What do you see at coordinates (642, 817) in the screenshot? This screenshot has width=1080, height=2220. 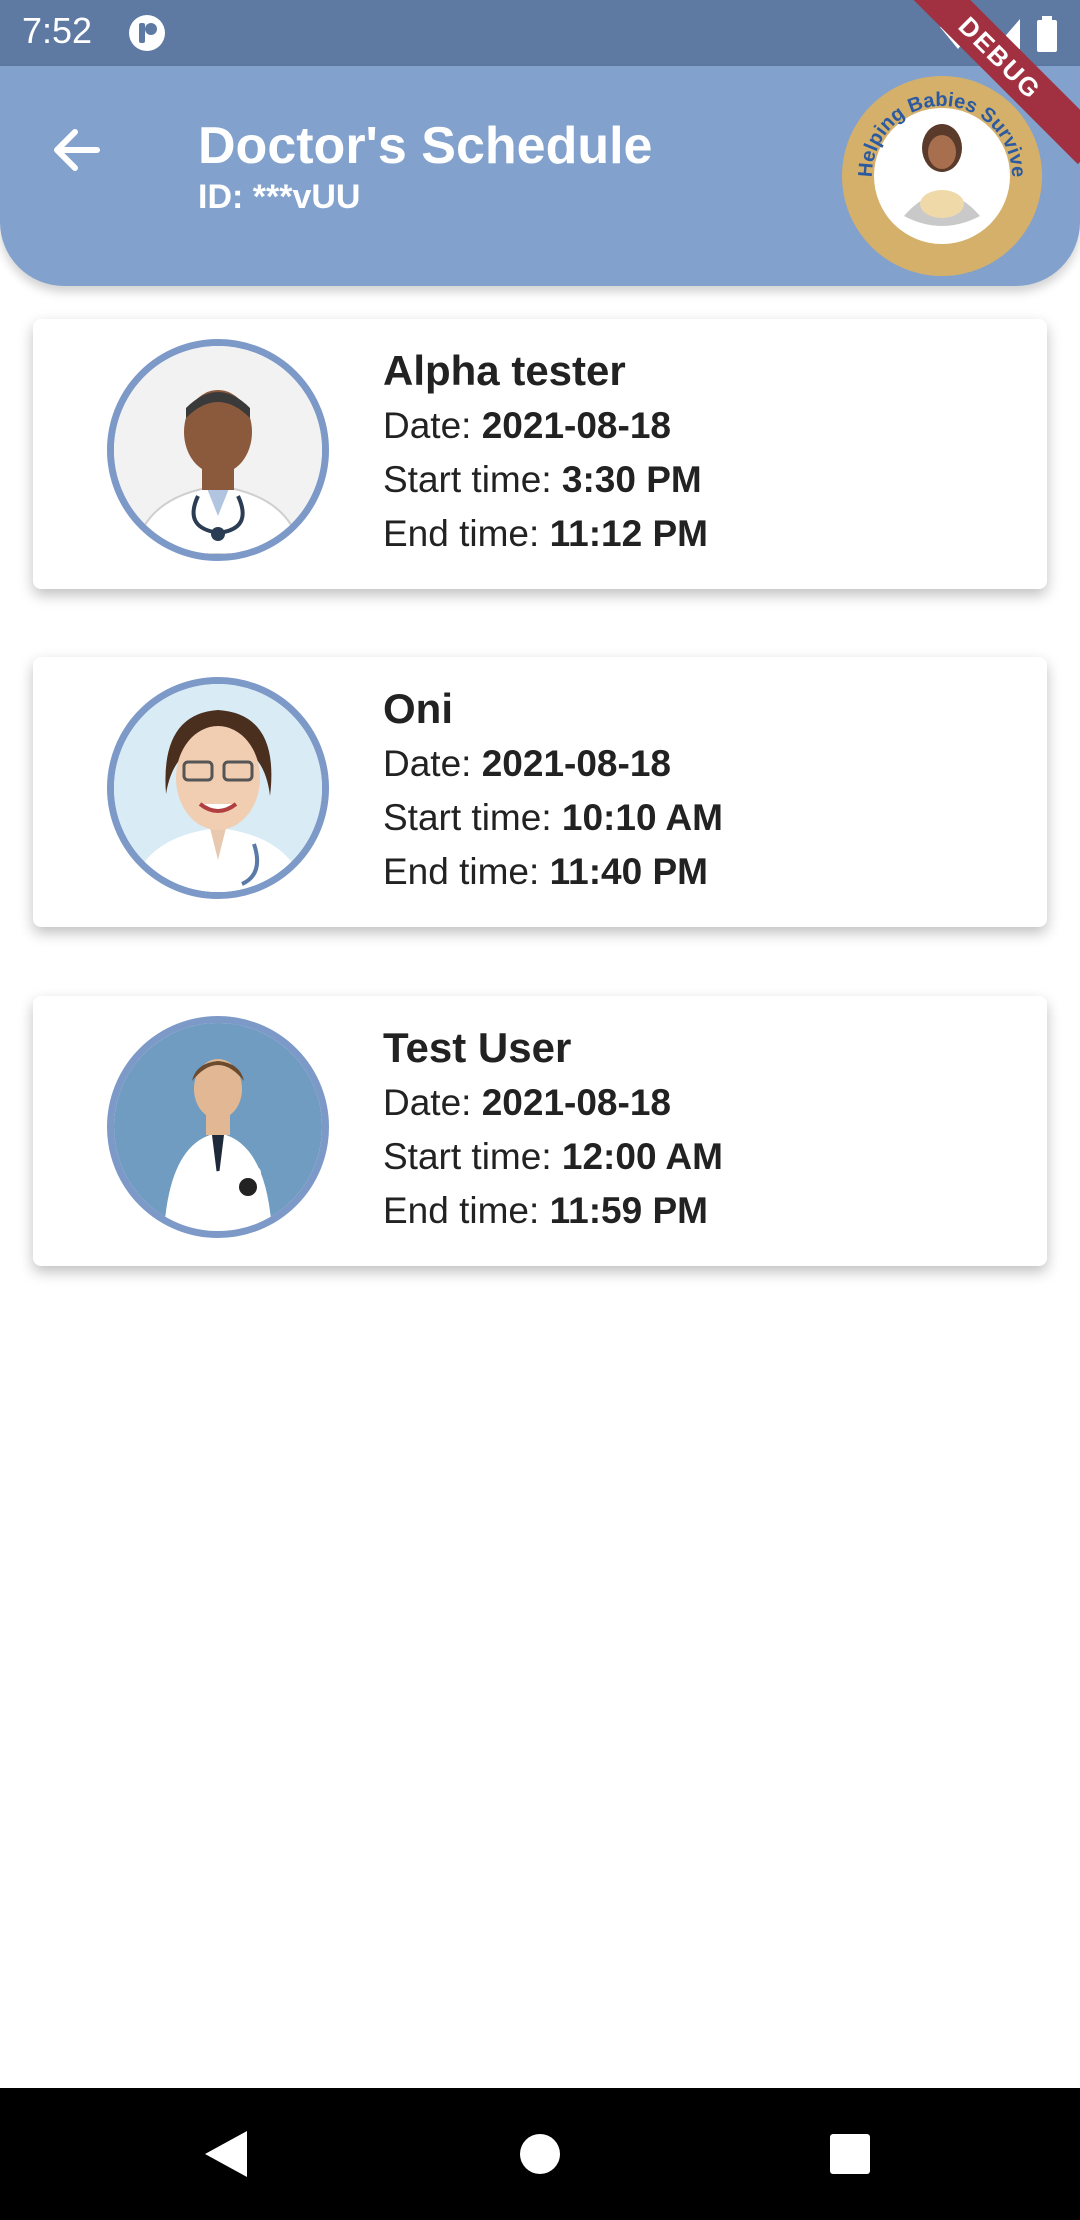 I see `start-time-value: 10:10 AM` at bounding box center [642, 817].